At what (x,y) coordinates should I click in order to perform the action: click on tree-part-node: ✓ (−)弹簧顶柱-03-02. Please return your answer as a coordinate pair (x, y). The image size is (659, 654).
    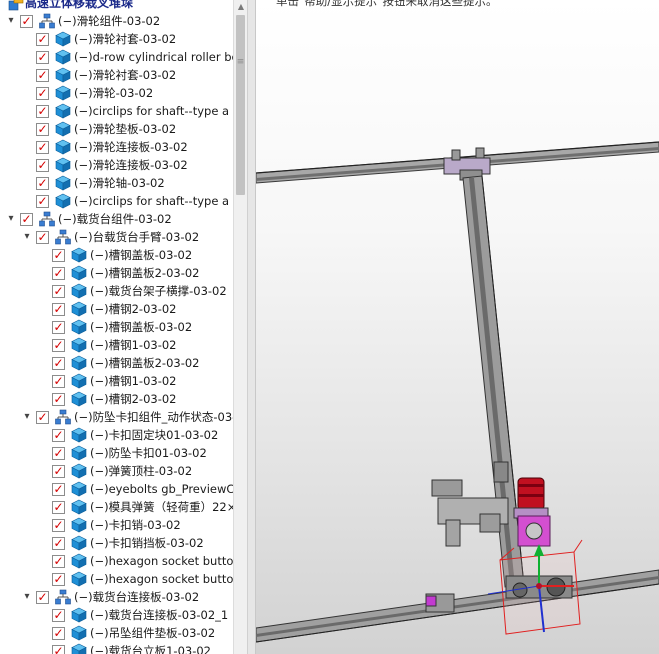
    Looking at the image, I should click on (116, 471).